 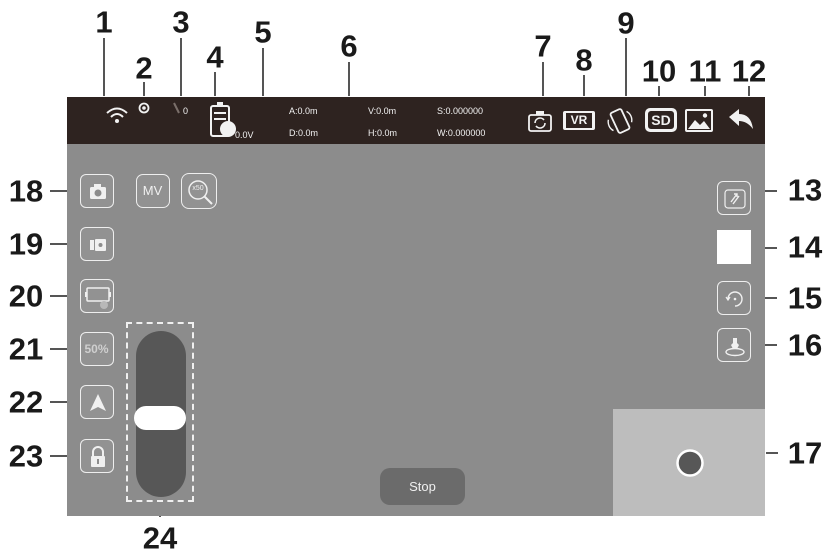 What do you see at coordinates (160, 418) in the screenshot?
I see `throttle-slider` at bounding box center [160, 418].